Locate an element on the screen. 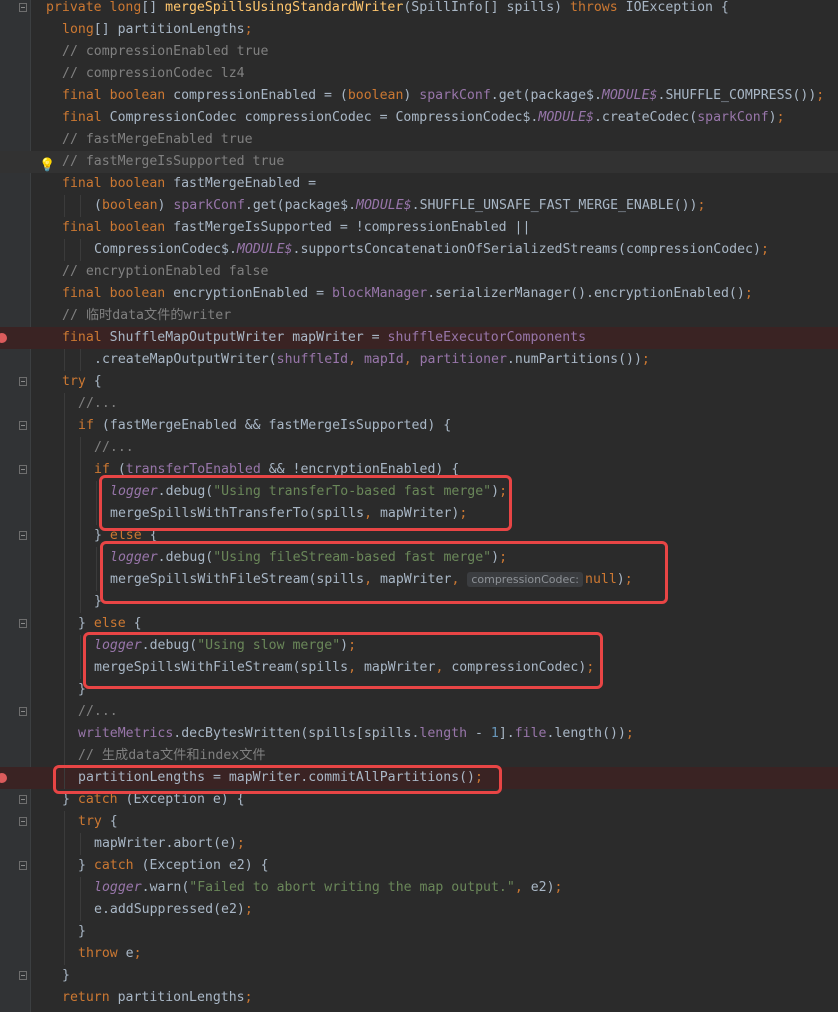 Image resolution: width=838 pixels, height=1012 pixels. code-line: // 生成data文件和index文件 is located at coordinates (419, 756).